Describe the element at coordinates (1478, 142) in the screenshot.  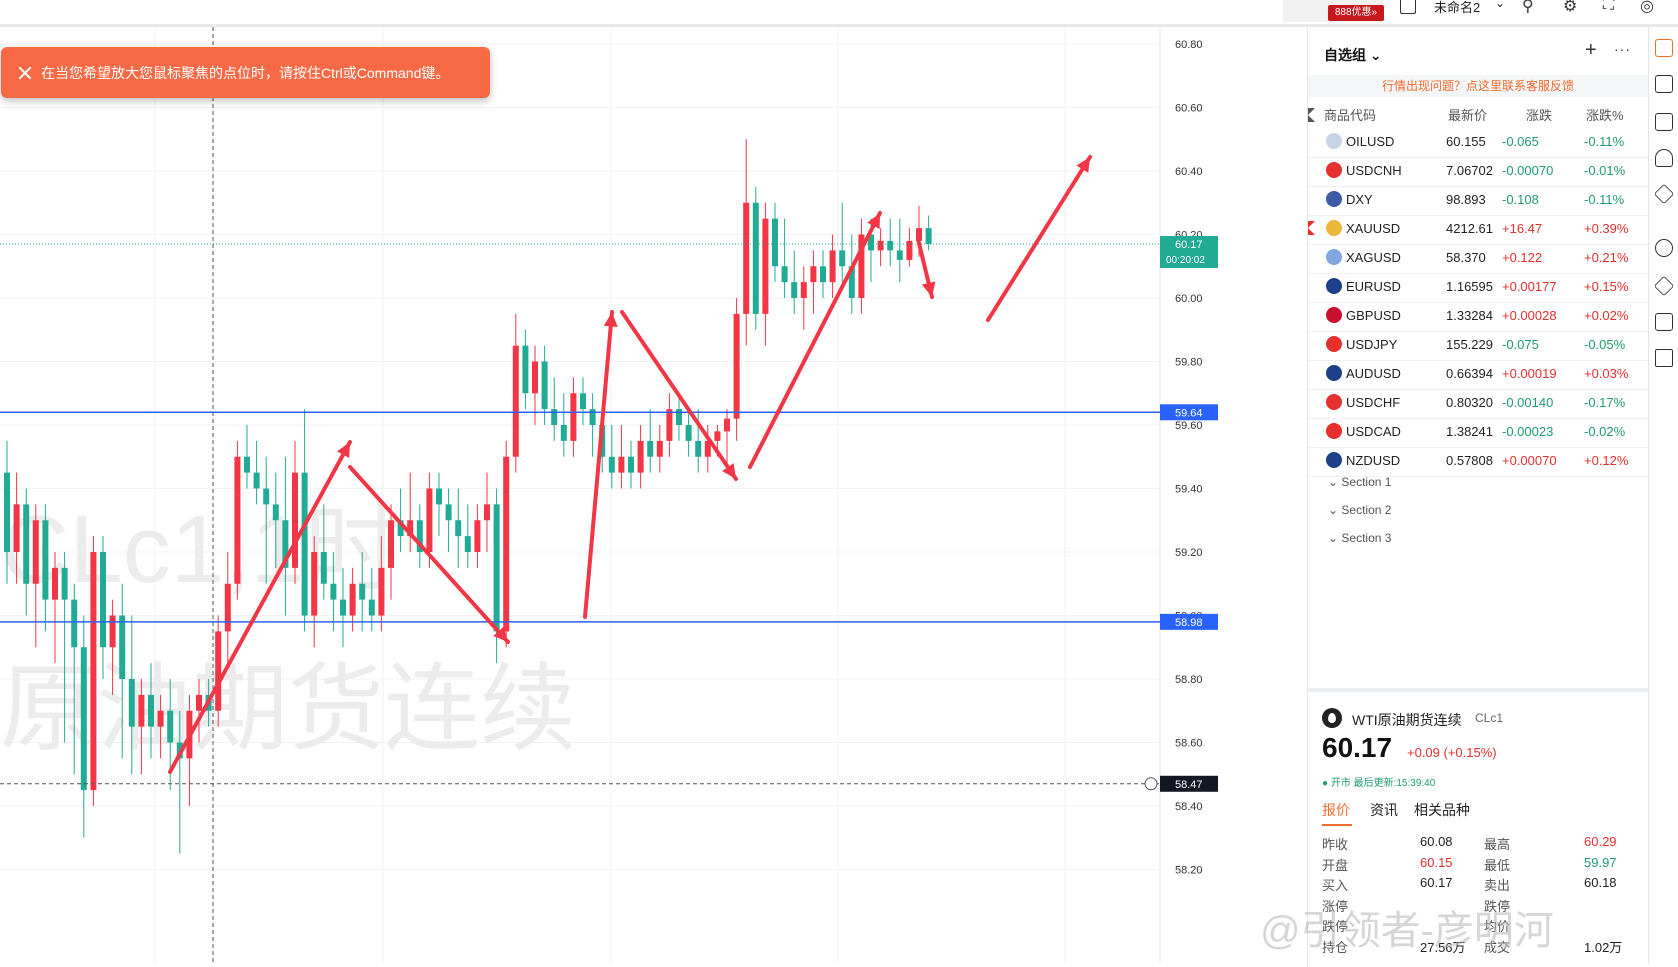
I see `watchlist-row: OILUSD 60.155 -0.065 -0.11%` at that location.